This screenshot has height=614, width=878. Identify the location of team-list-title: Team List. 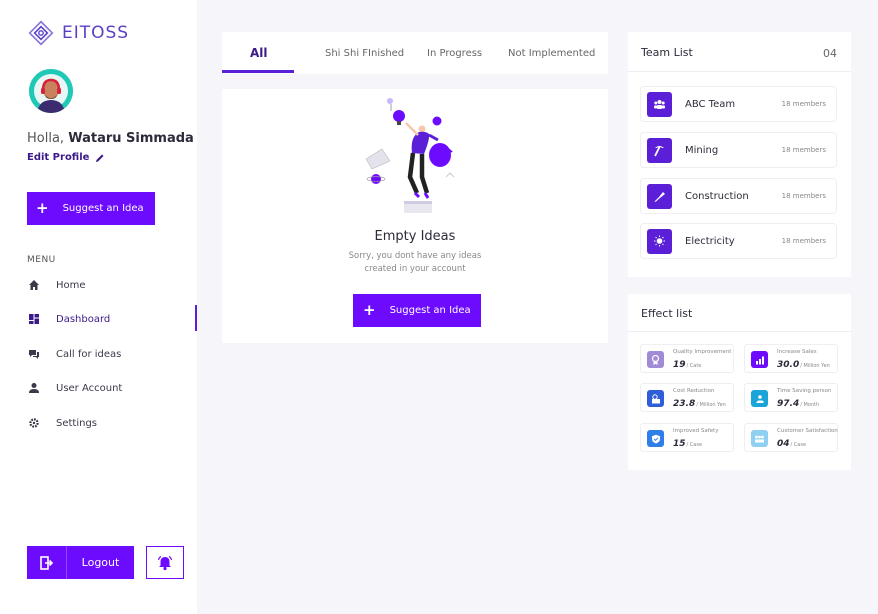
(667, 52).